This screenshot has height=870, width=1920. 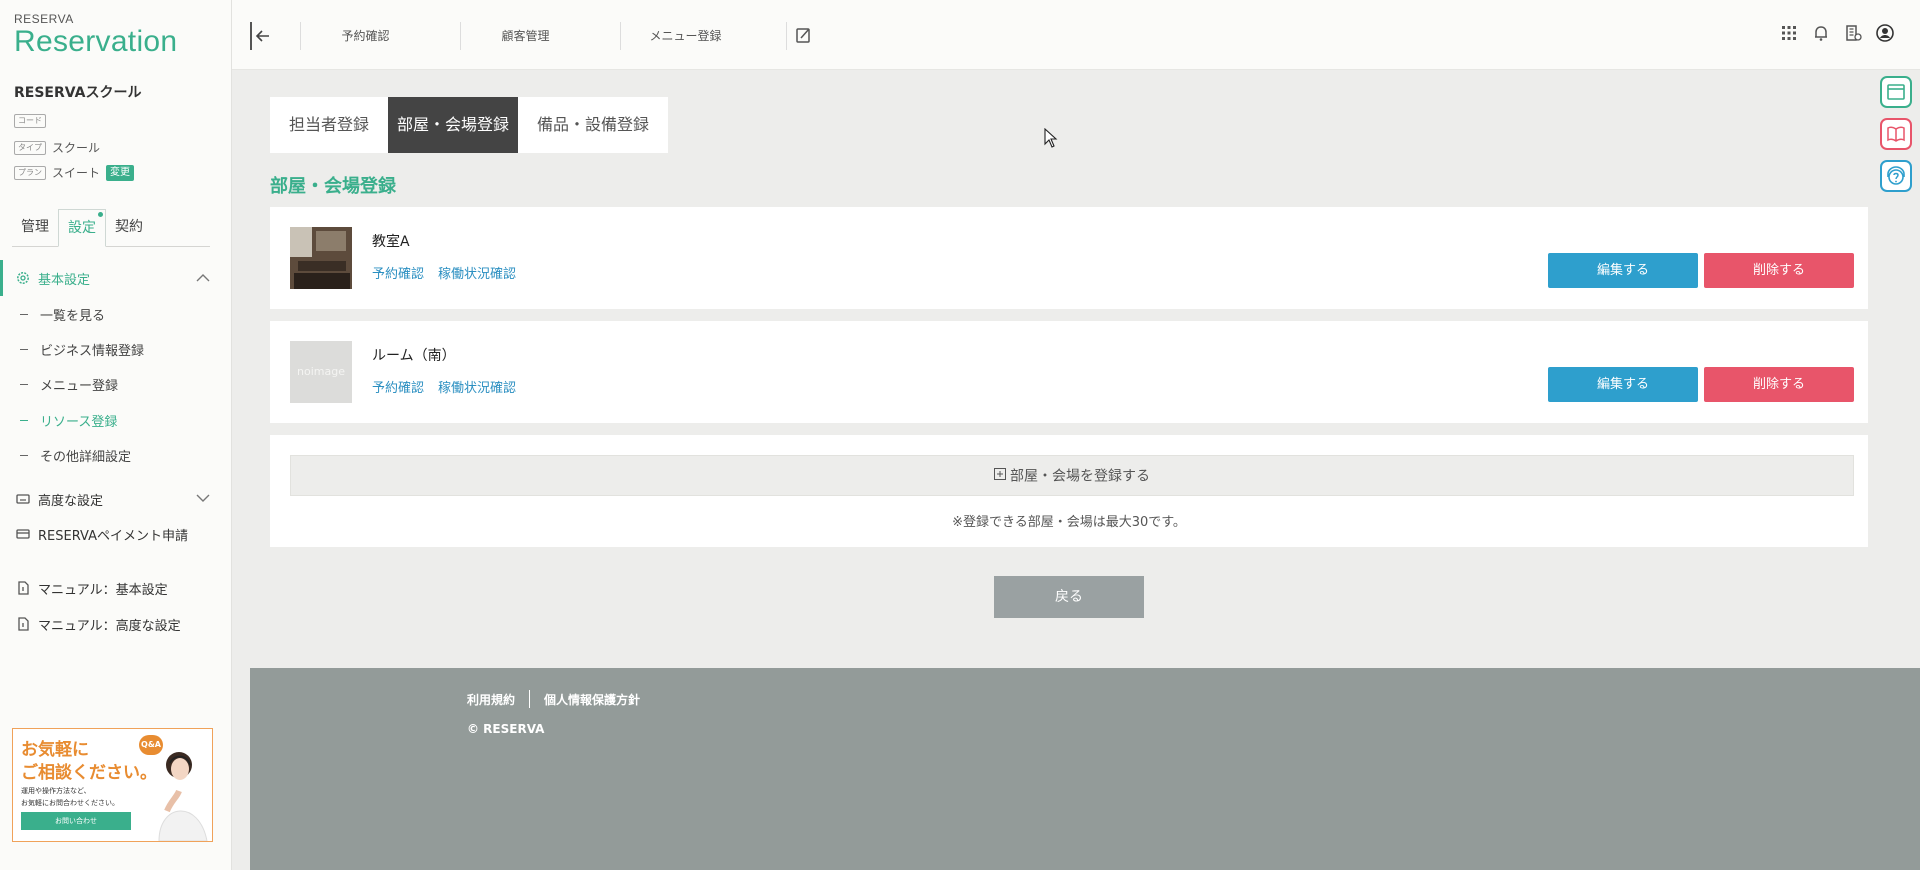 I want to click on resource-thumbnail, so click(x=321, y=258).